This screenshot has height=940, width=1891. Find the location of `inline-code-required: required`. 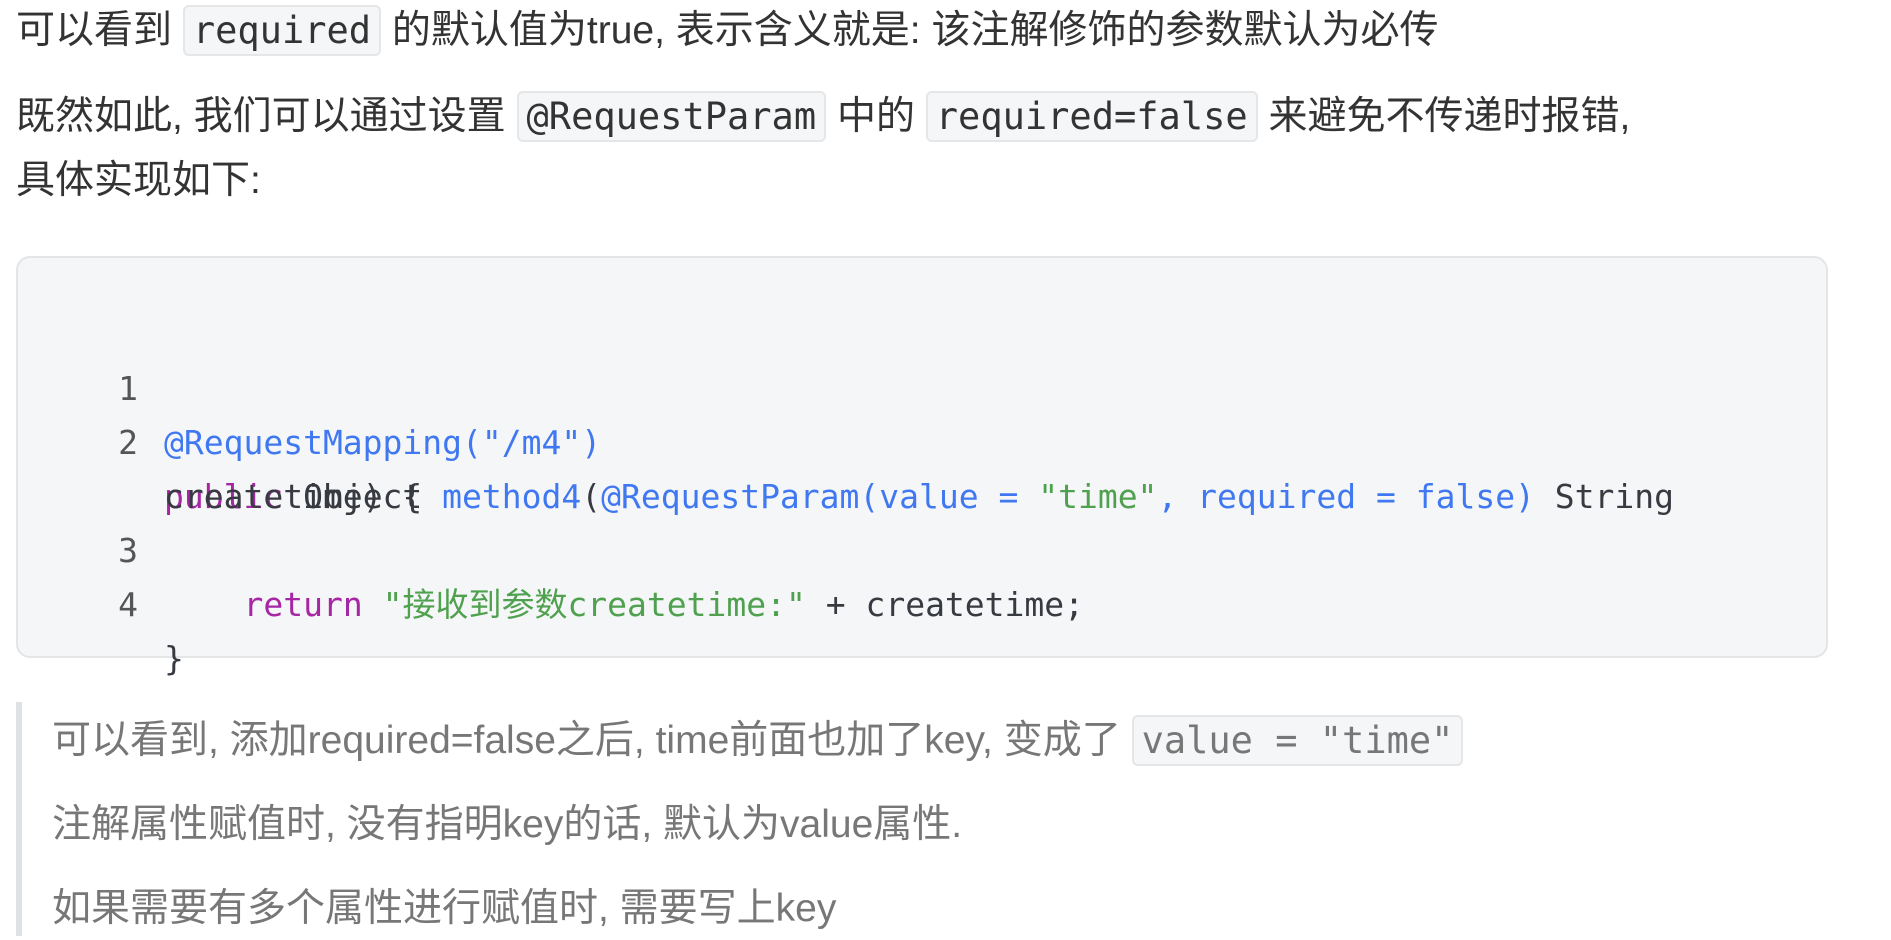

inline-code-required: required is located at coordinates (282, 30).